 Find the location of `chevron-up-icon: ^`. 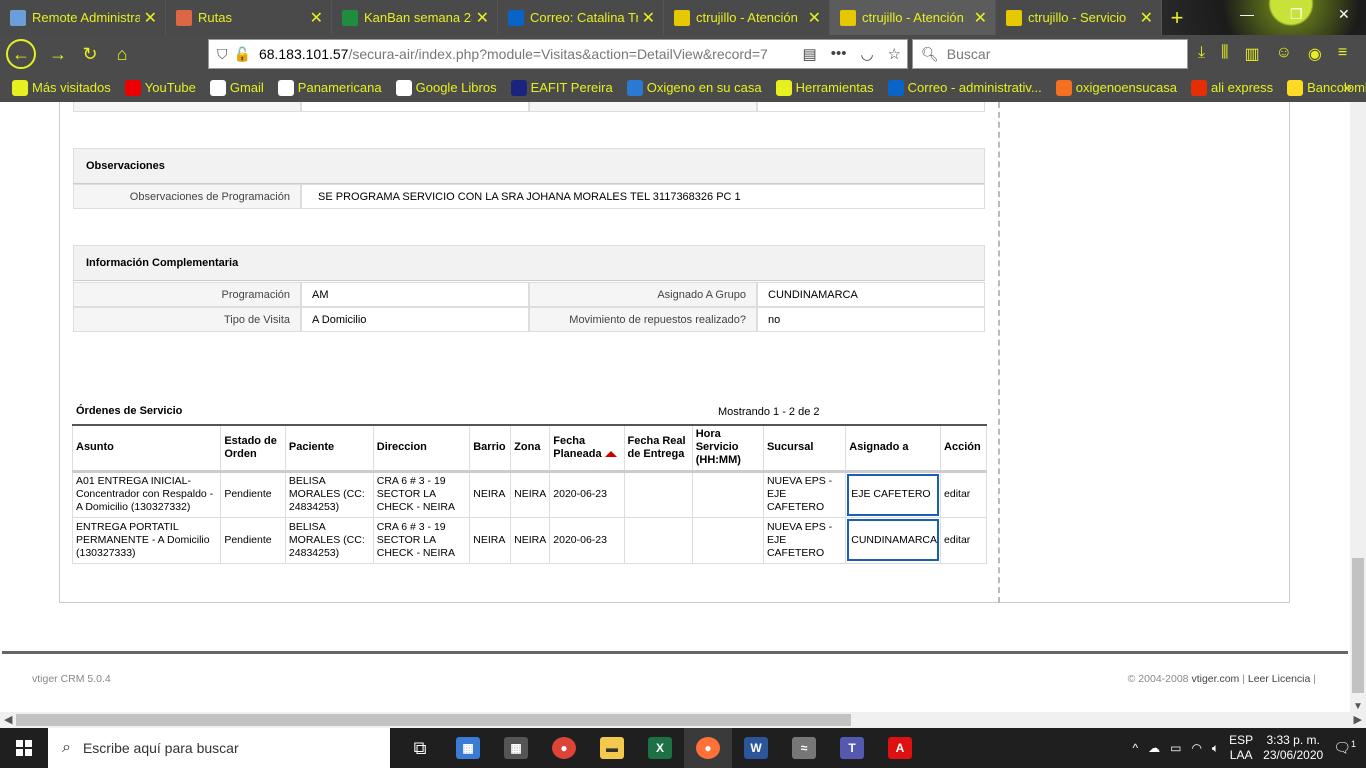

chevron-up-icon: ^ is located at coordinates (1135, 748).